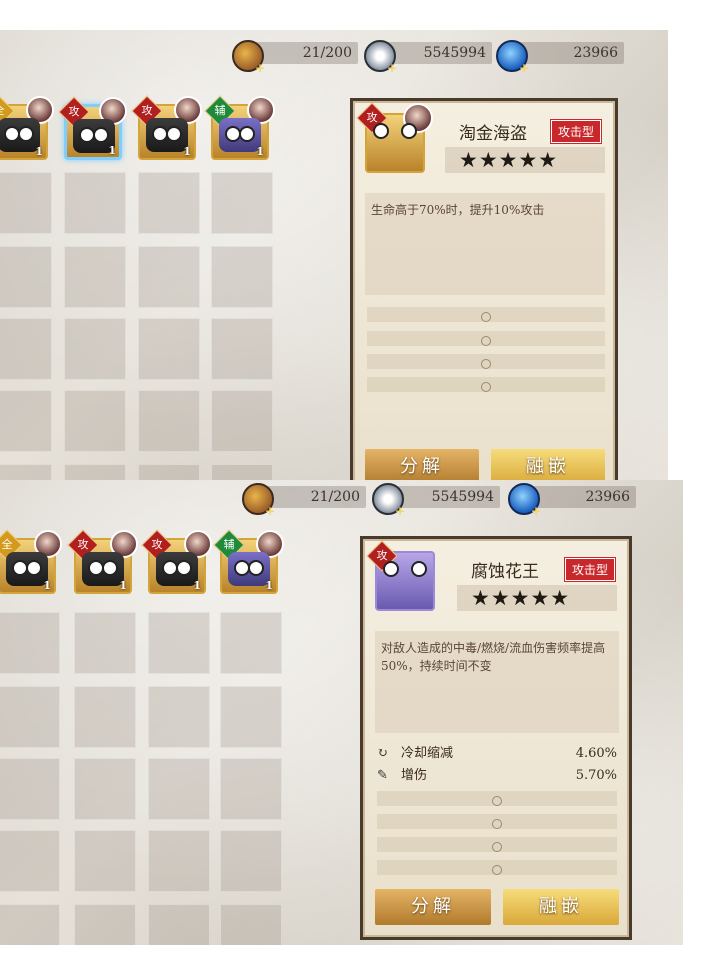 The width and height of the screenshot is (720, 960). Describe the element at coordinates (313, 497) in the screenshot. I see `stamina-counter: 21/200` at that location.